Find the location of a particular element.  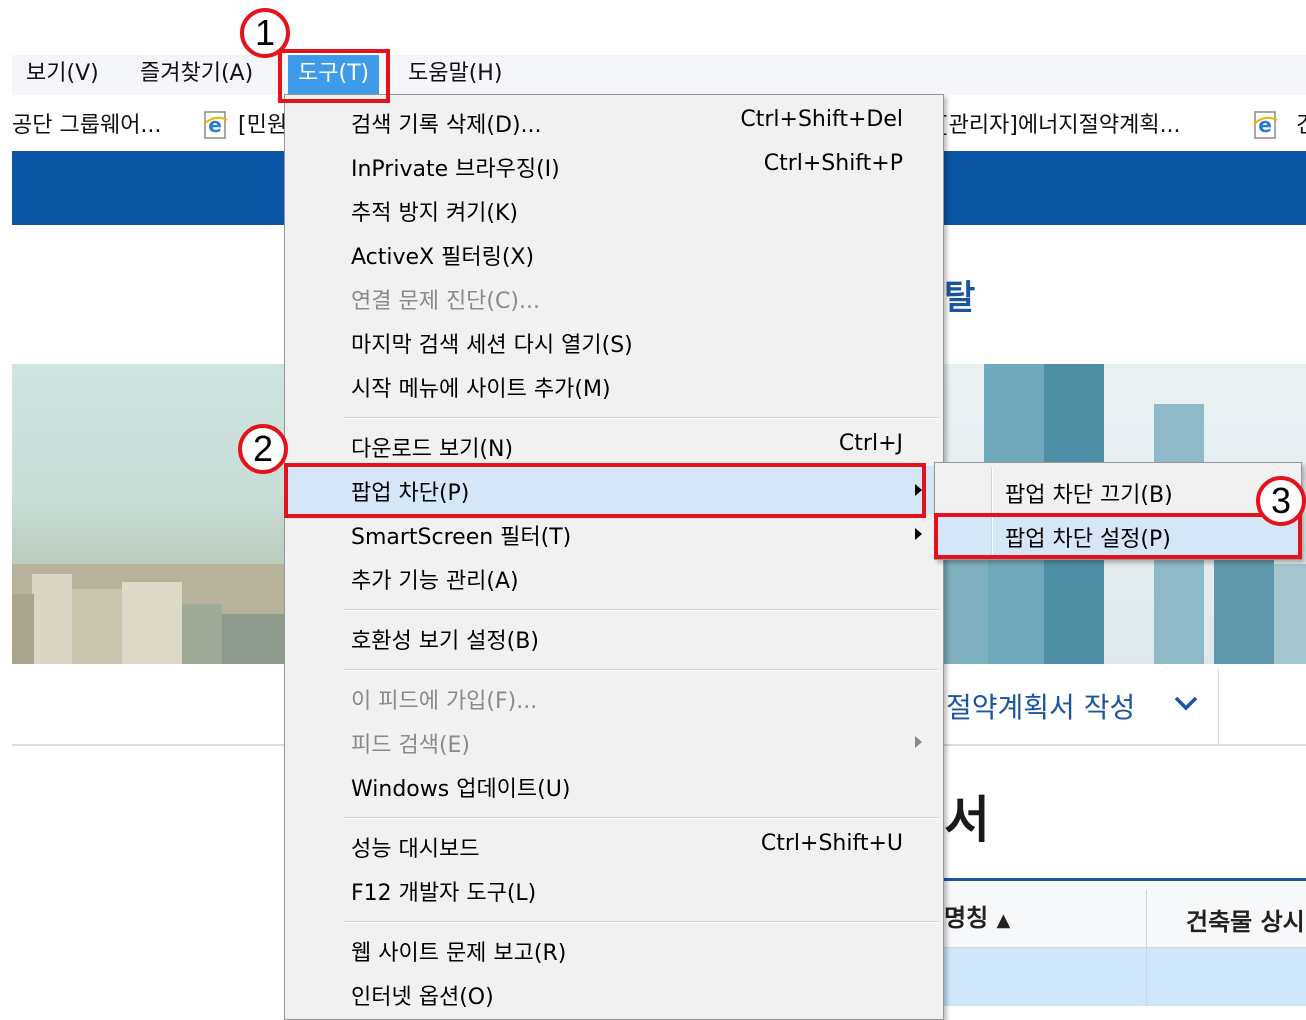

menu-favorites: 즐겨찾기(A) is located at coordinates (196, 75).